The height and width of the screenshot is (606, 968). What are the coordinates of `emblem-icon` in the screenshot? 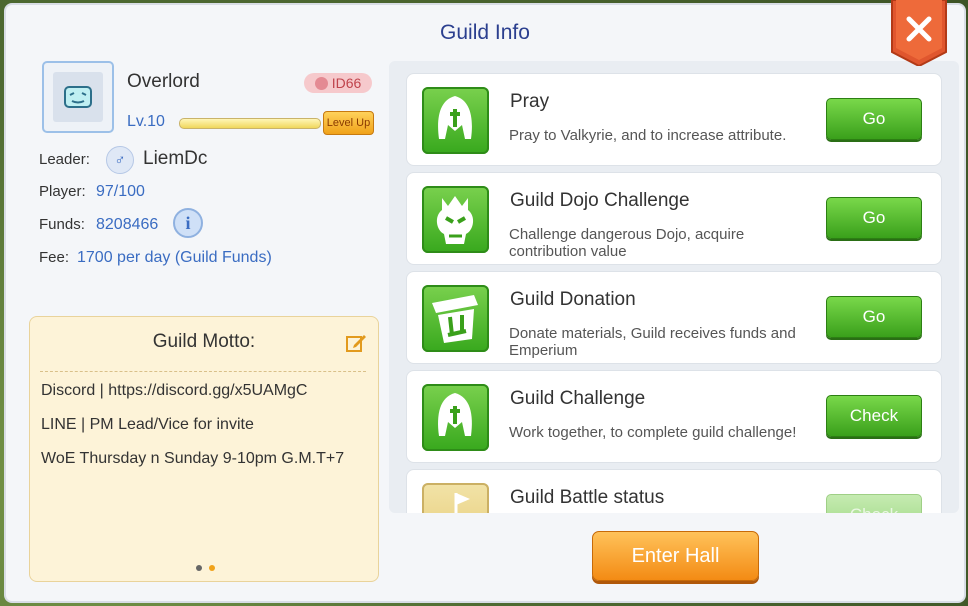 It's located at (78, 97).